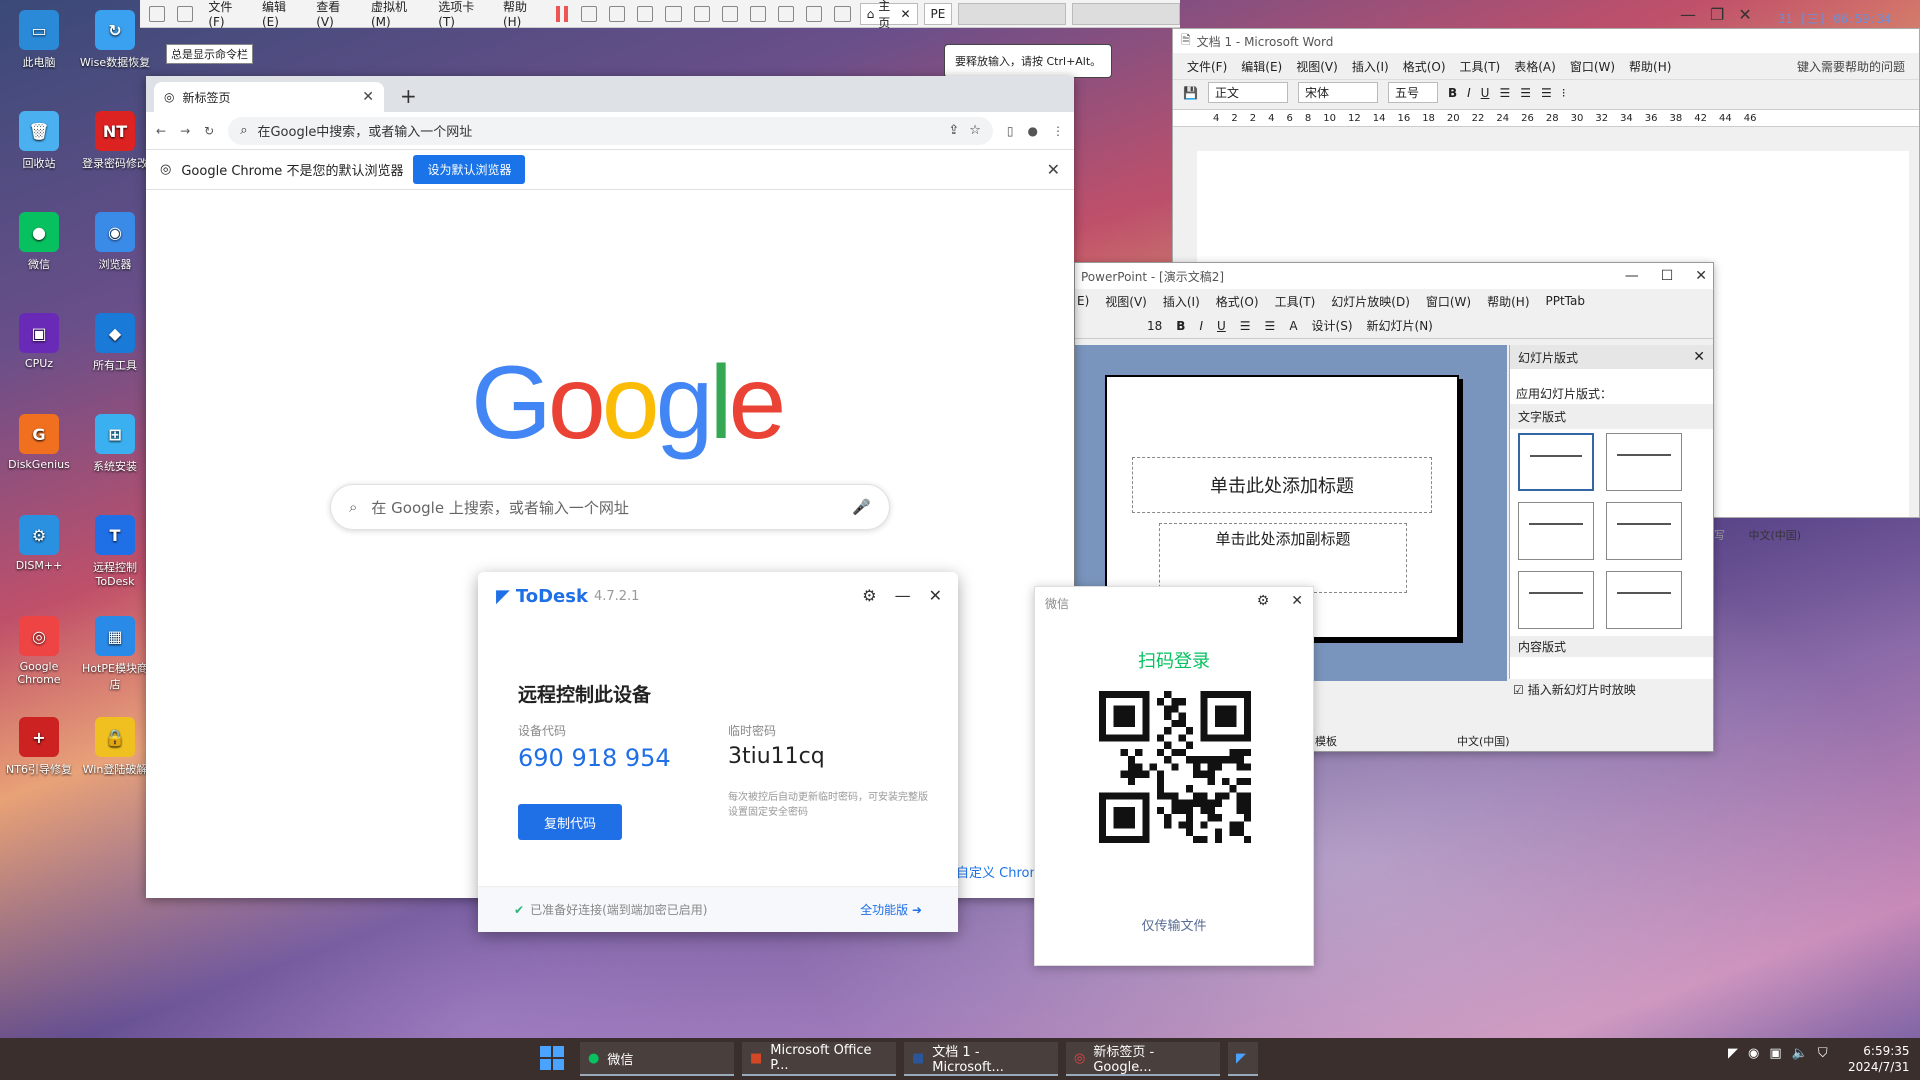 The image size is (1920, 1080). I want to click on share-icon: ⇪, so click(953, 130).